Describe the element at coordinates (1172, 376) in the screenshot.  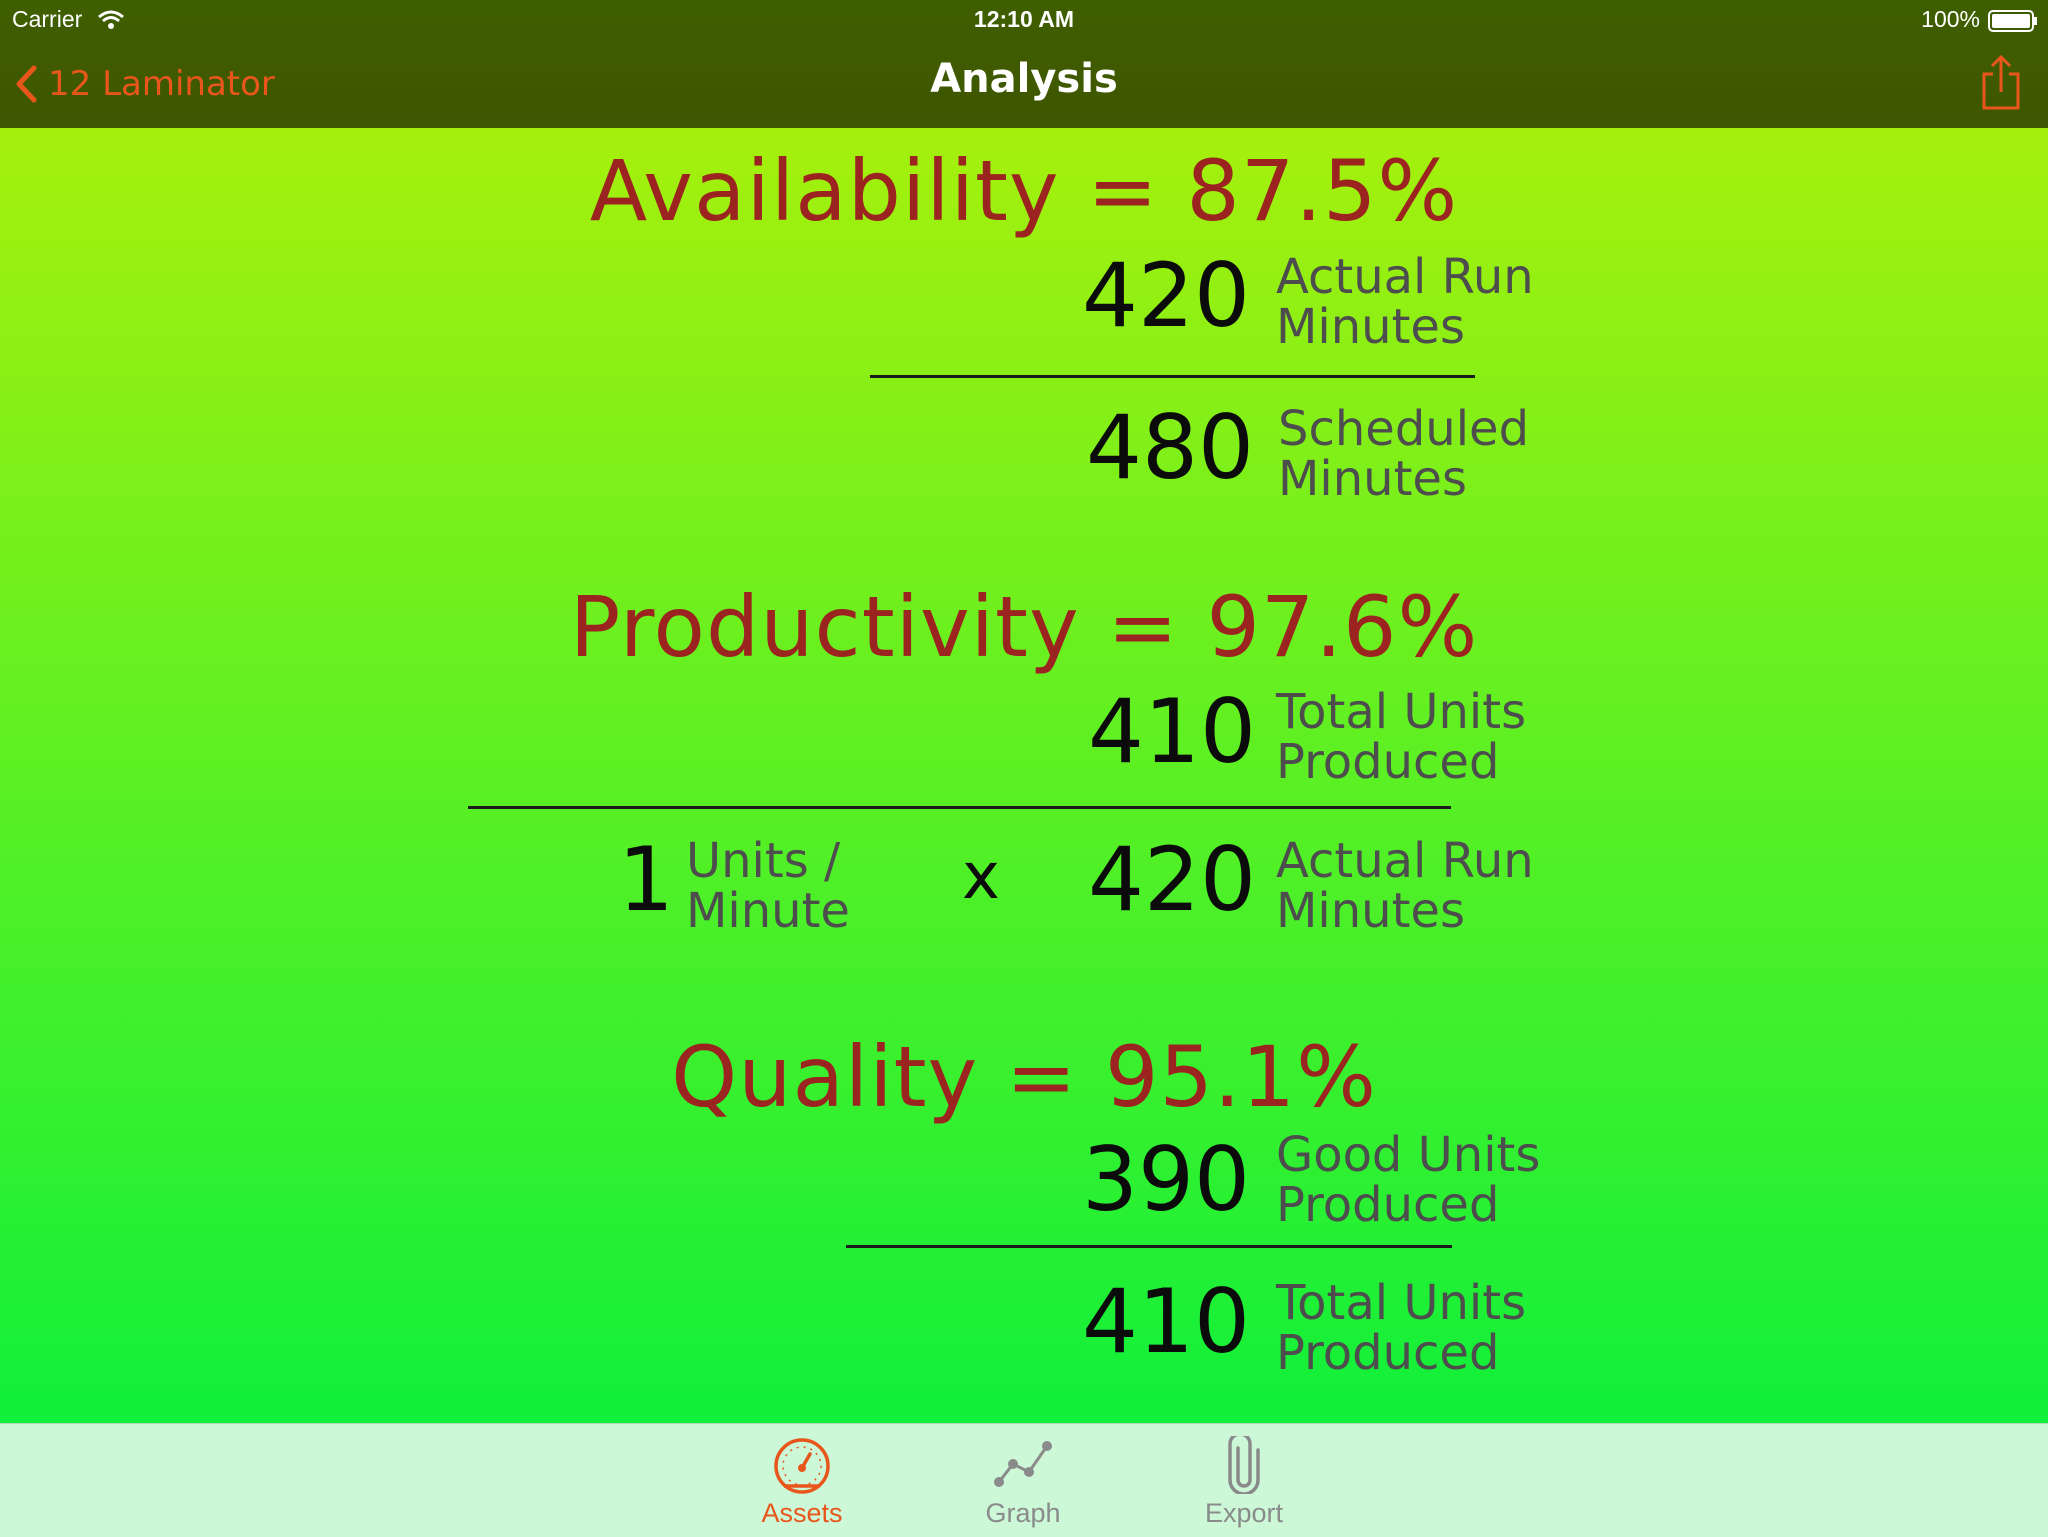
I see `availability-fraction-line` at that location.